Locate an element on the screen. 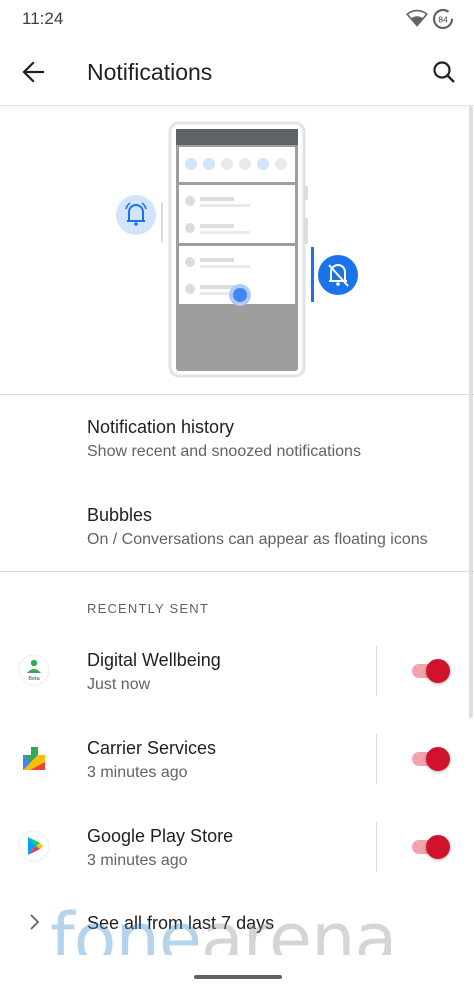 The image size is (474, 985). battery-icon: 84 is located at coordinates (443, 19).